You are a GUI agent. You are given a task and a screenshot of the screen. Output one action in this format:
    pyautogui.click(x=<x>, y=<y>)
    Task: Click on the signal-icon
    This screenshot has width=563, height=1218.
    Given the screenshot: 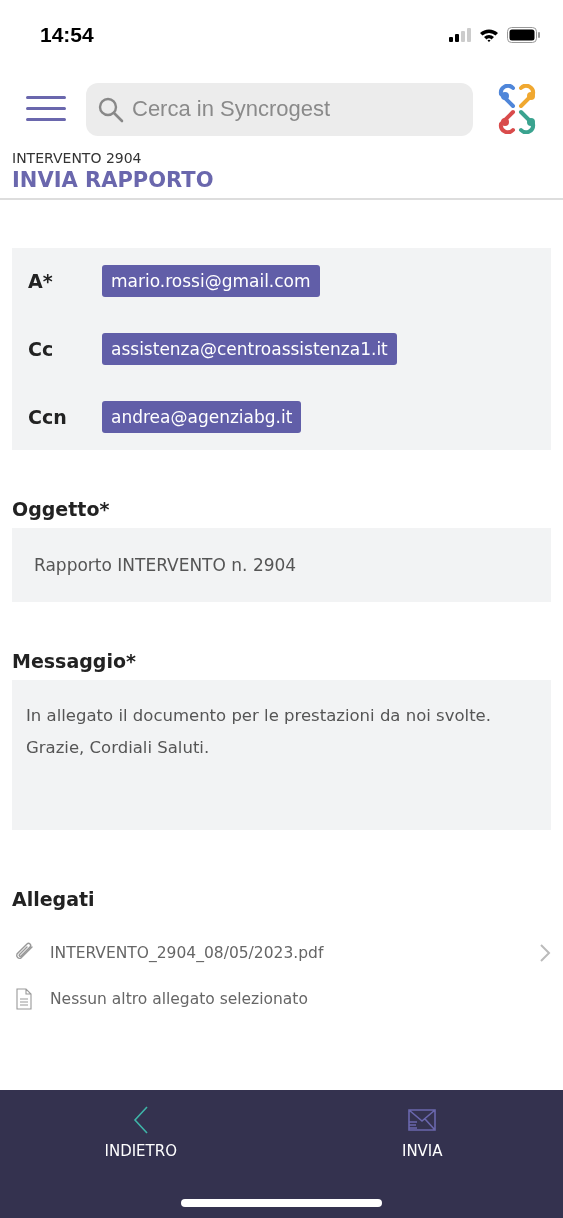 What is the action you would take?
    pyautogui.click(x=460, y=35)
    